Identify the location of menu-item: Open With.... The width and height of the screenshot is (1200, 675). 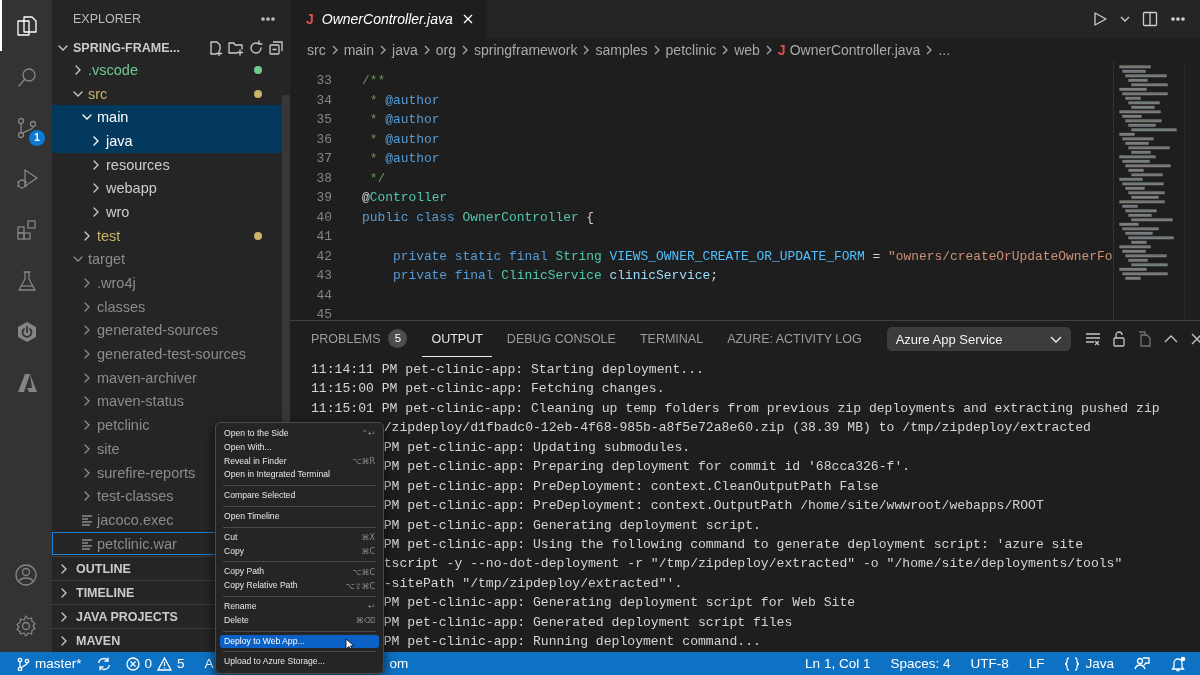
(299, 447).